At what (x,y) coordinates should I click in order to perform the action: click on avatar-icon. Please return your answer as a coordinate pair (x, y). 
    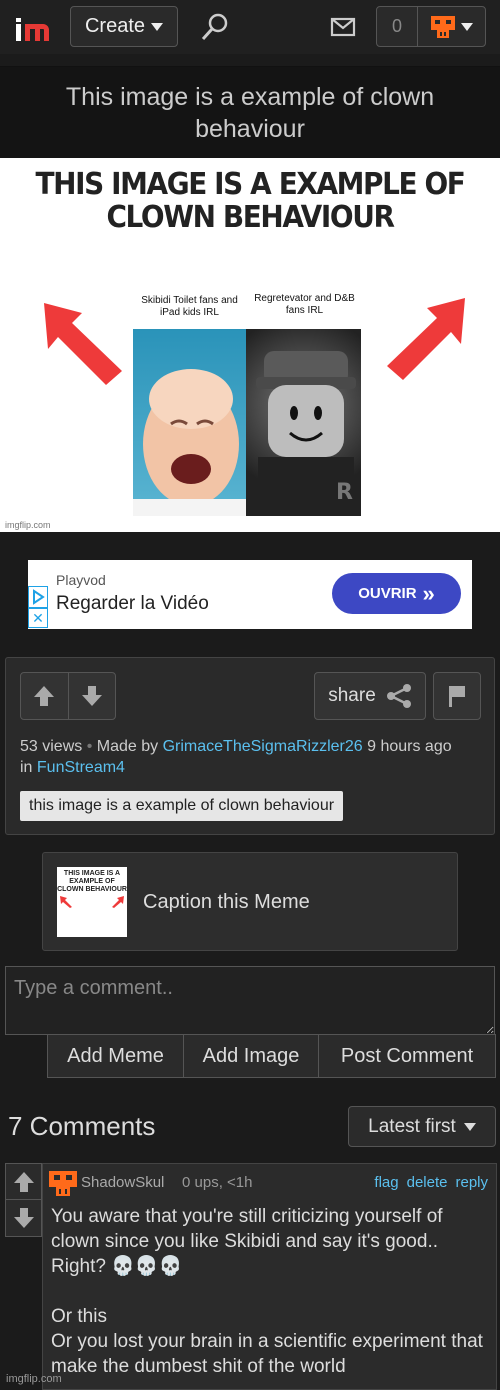
    Looking at the image, I should click on (442, 26).